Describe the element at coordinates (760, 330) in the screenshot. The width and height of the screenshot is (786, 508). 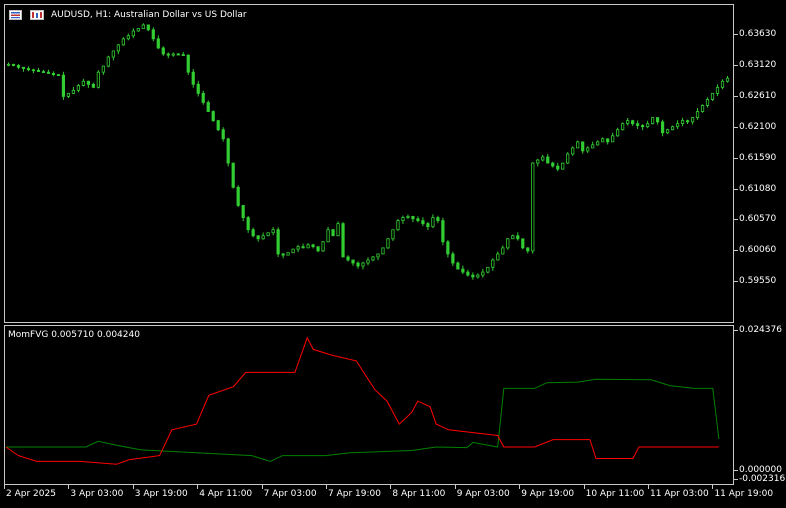
I see `indicator-axis-label: 0.024376` at that location.